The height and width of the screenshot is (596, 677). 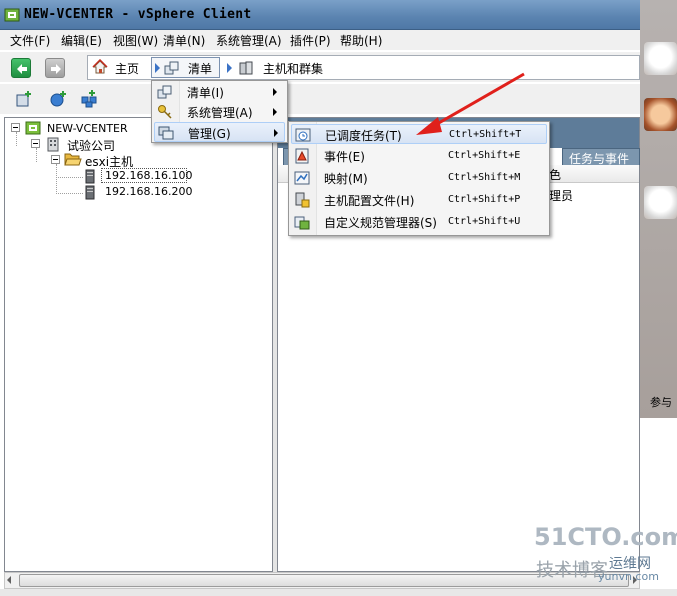 I want to click on inventory-dropdown-menu: 清单(I) 系统管理(A) 管理(G), so click(x=219, y=111).